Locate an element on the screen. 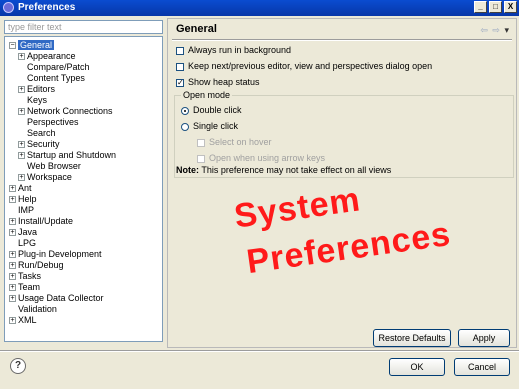 This screenshot has height=389, width=519. tree-item-label: Web Browser is located at coordinates (54, 166).